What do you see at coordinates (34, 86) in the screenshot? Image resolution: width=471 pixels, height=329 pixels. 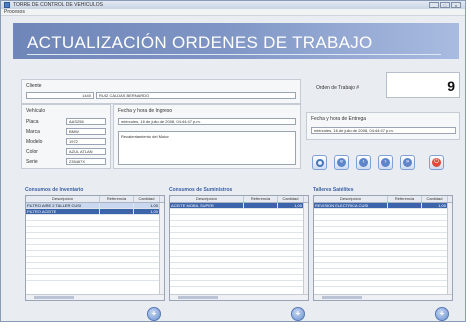 I see `cliente-label: Cliente` at bounding box center [34, 86].